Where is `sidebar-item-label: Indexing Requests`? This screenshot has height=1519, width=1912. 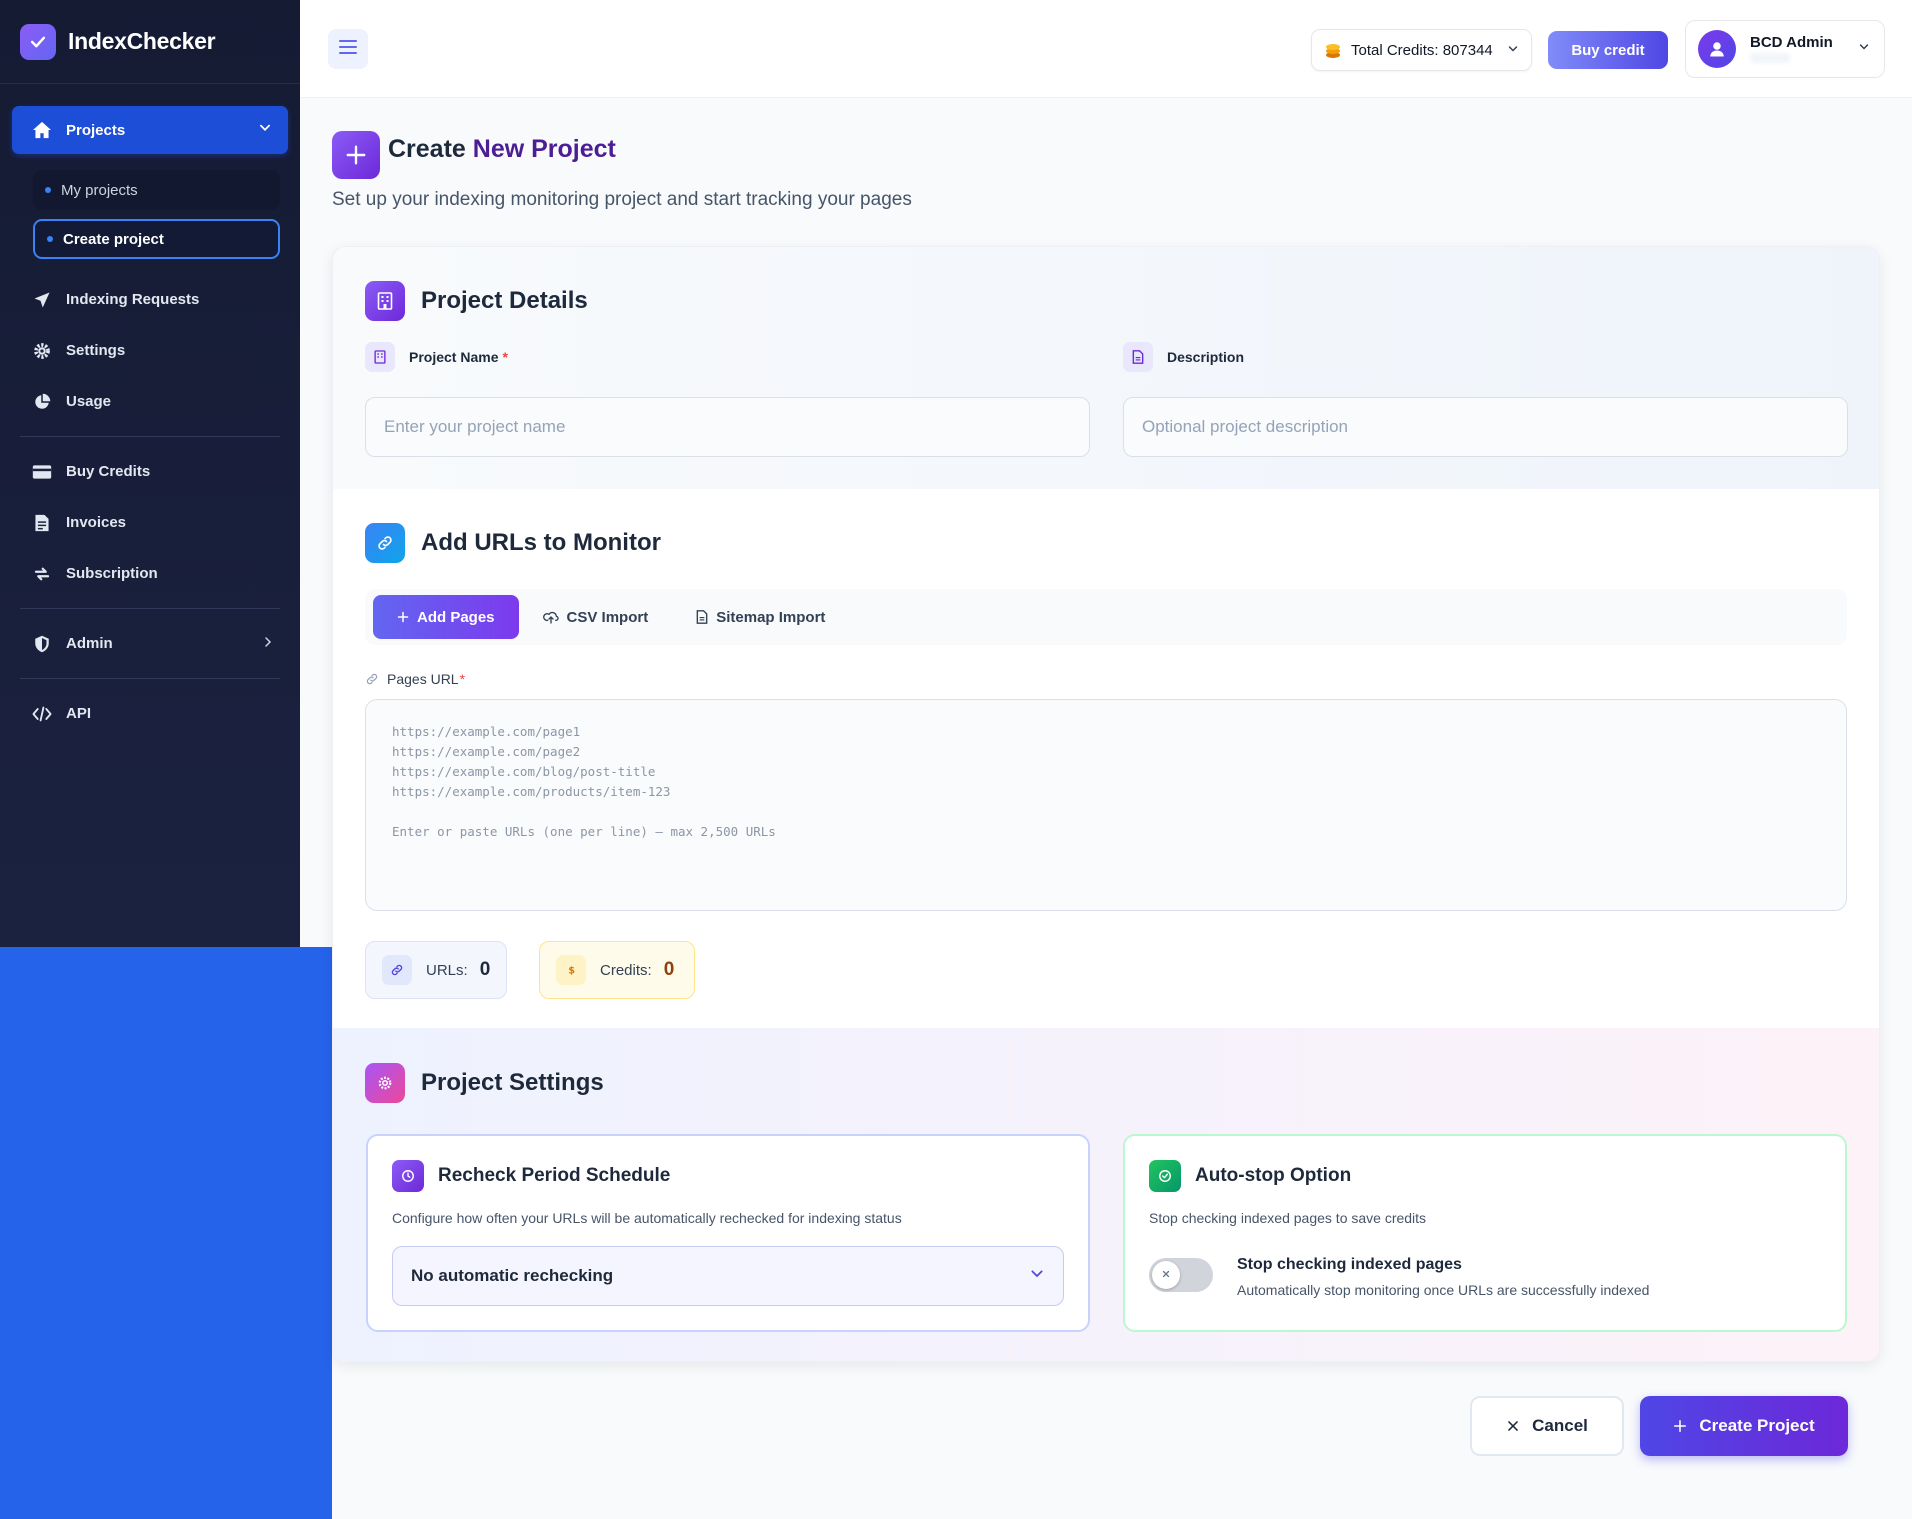 sidebar-item-label: Indexing Requests is located at coordinates (133, 299).